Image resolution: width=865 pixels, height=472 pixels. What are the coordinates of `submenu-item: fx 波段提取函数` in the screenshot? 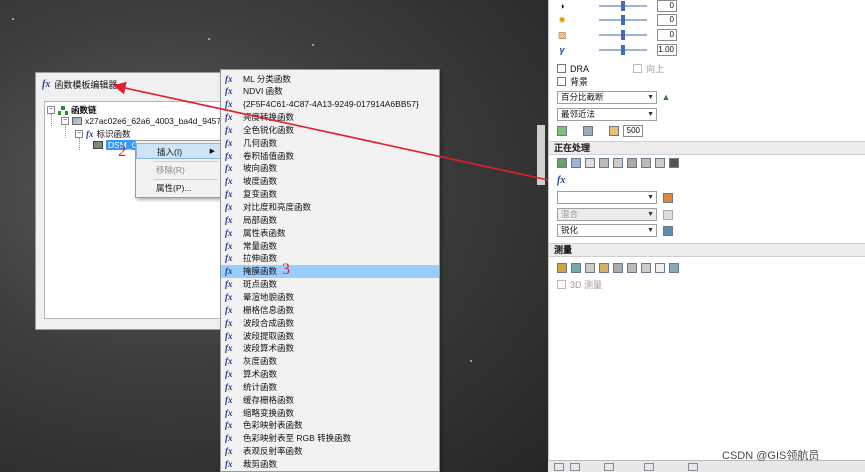 It's located at (330, 335).